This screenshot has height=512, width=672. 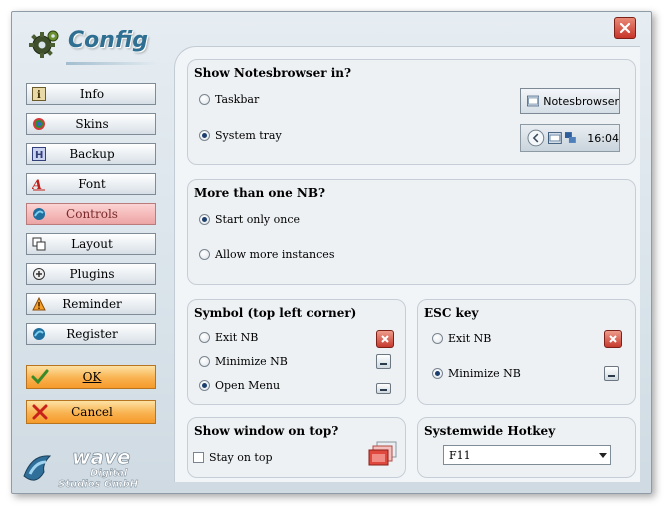 I want to click on sidebar-item-font: A Font, so click(x=91, y=184).